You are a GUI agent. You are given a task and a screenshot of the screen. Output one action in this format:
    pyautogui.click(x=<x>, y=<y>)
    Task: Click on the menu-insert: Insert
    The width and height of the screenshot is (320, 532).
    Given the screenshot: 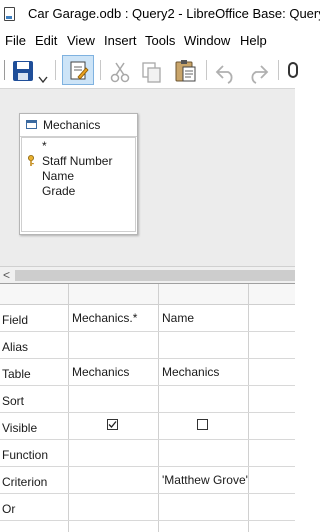 What is the action you would take?
    pyautogui.click(x=120, y=40)
    